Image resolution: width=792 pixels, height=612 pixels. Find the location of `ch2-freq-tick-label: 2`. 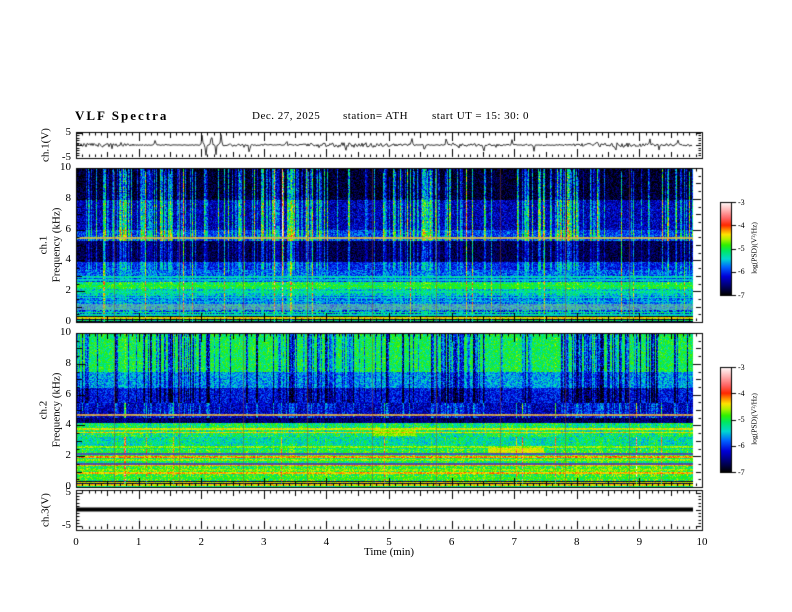

ch2-freq-tick-label: 2 is located at coordinates (68, 455).